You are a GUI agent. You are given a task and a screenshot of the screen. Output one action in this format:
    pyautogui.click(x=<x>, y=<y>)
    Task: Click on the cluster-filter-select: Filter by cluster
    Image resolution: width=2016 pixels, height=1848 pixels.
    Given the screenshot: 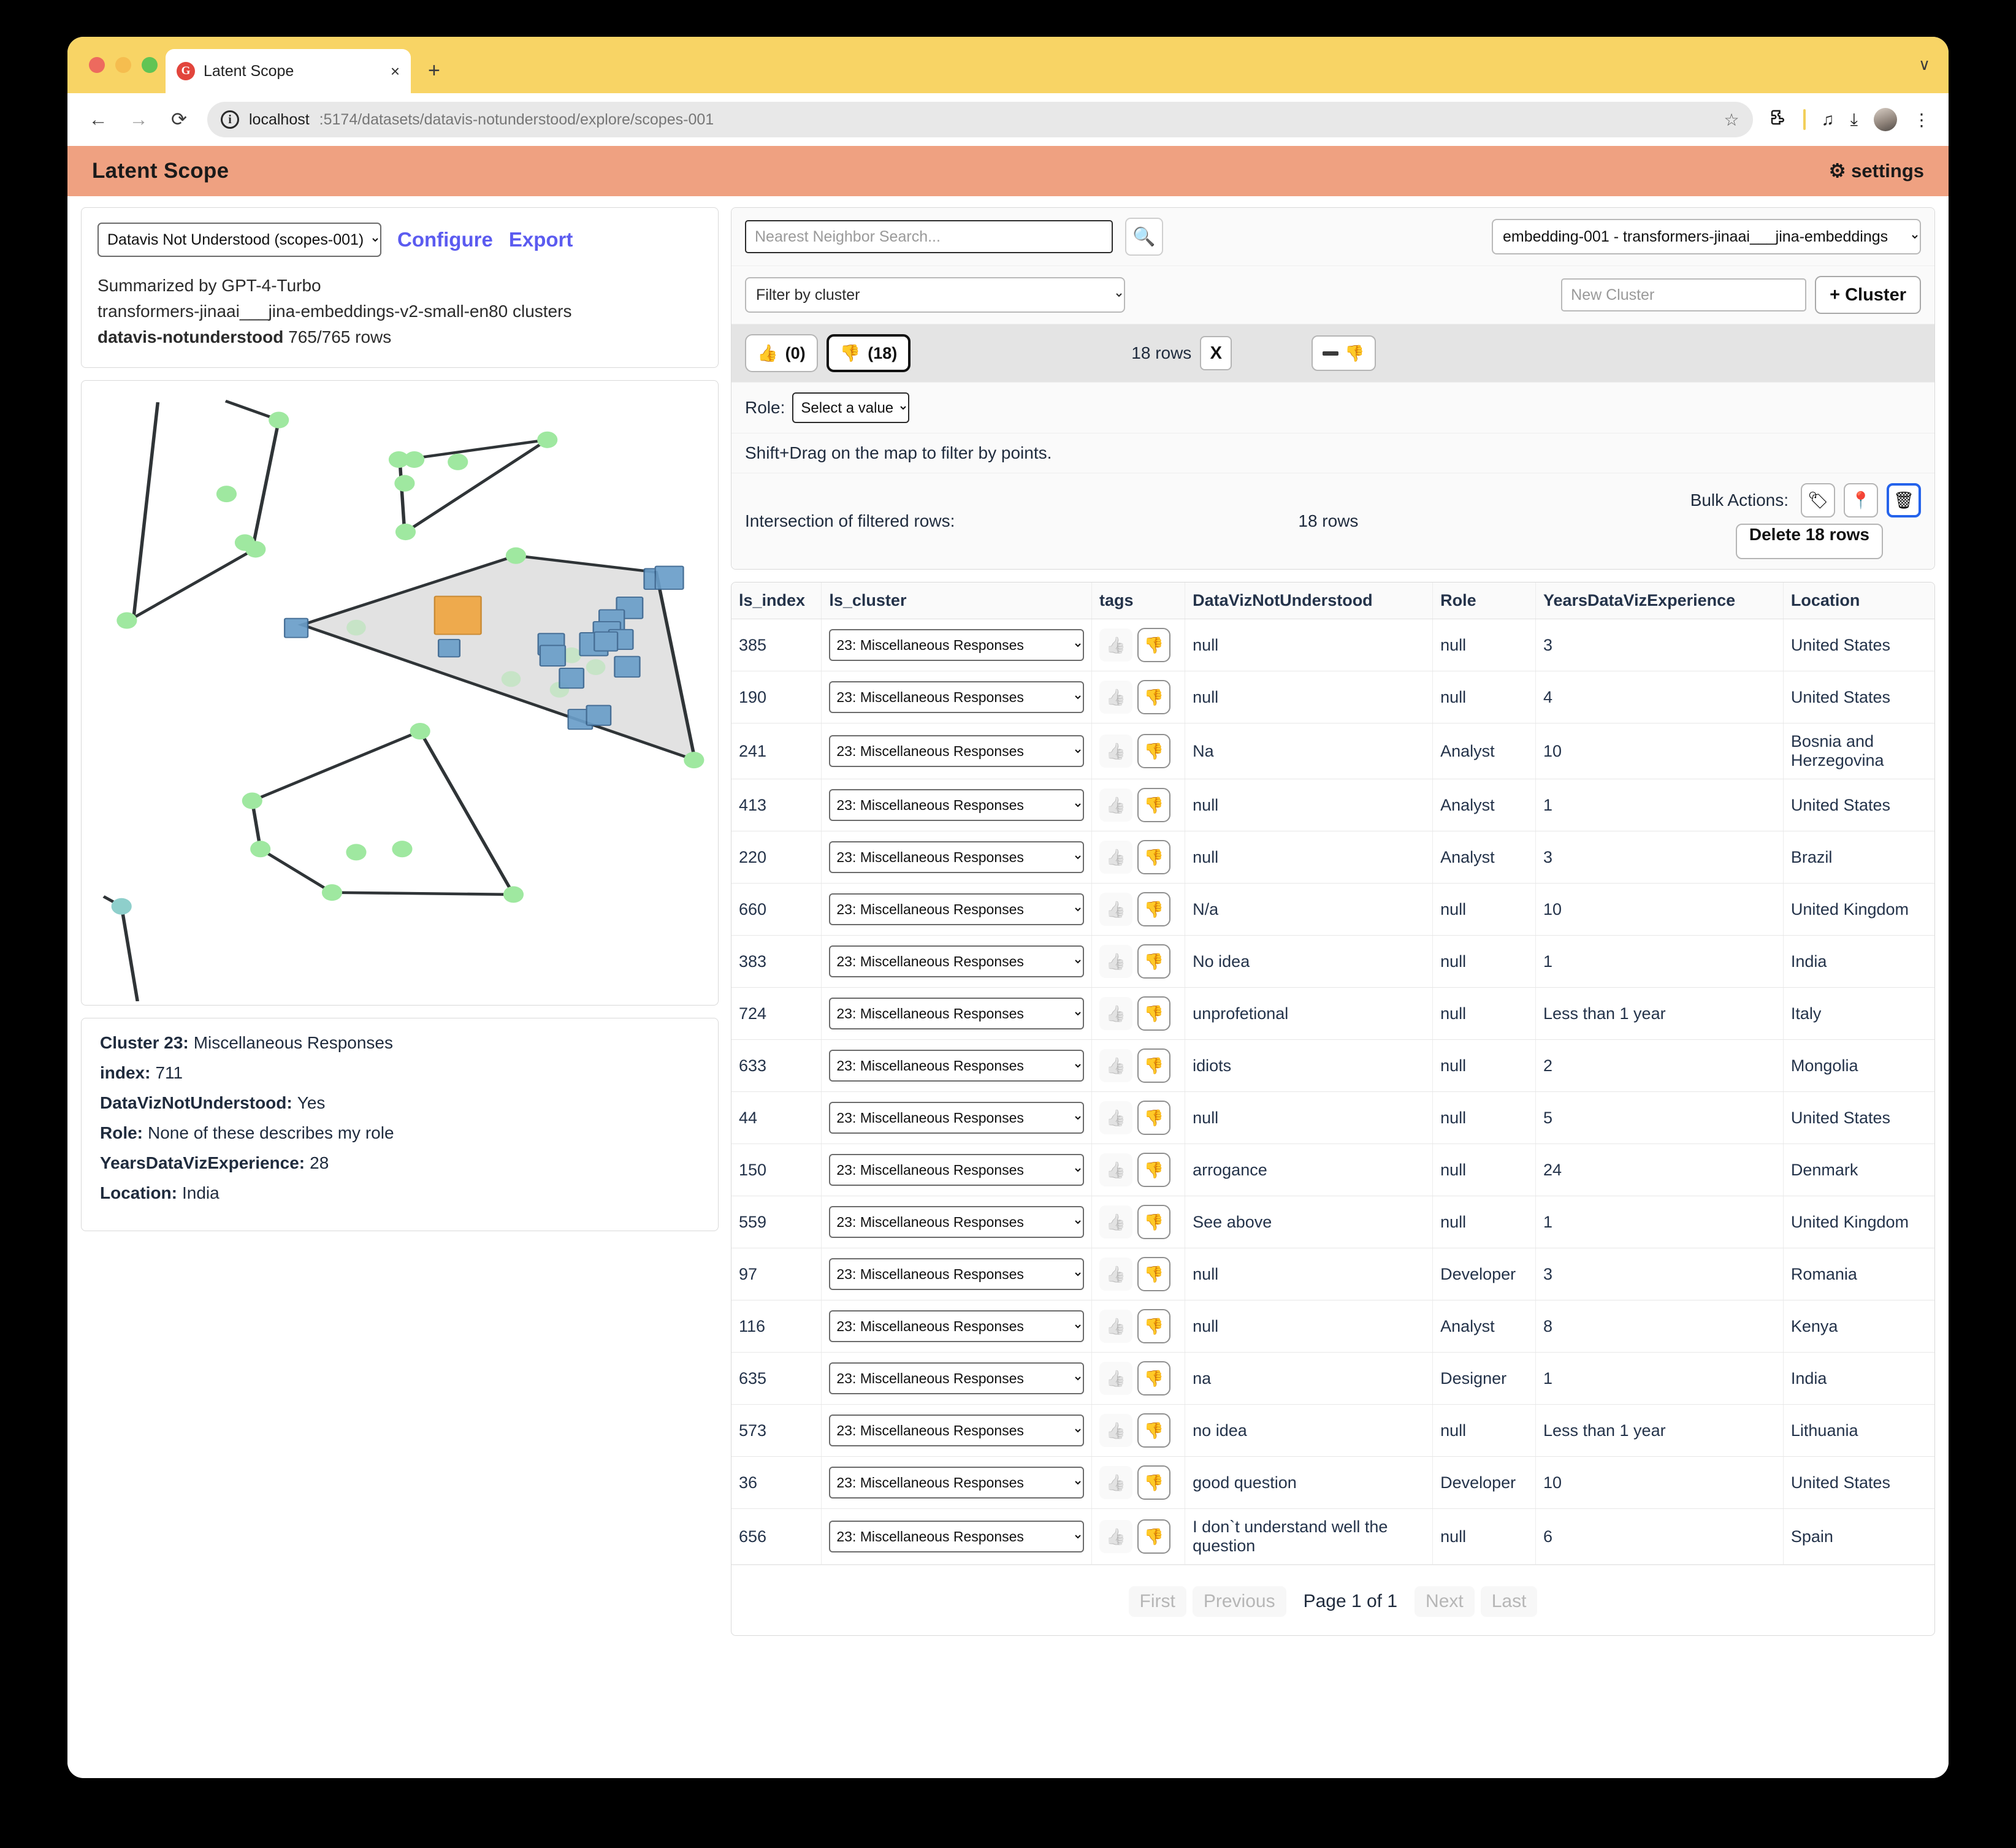 What is the action you would take?
    pyautogui.click(x=935, y=295)
    